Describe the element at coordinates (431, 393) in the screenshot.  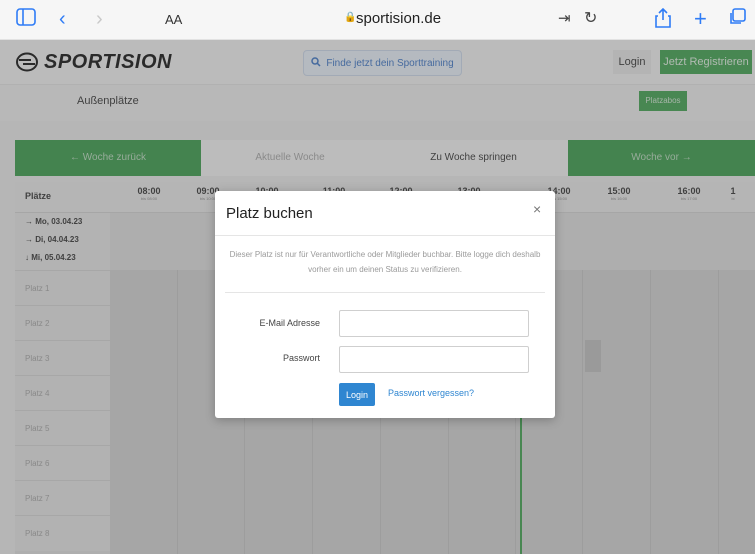
I see `forgot-password-link: Passwort vergessen?` at that location.